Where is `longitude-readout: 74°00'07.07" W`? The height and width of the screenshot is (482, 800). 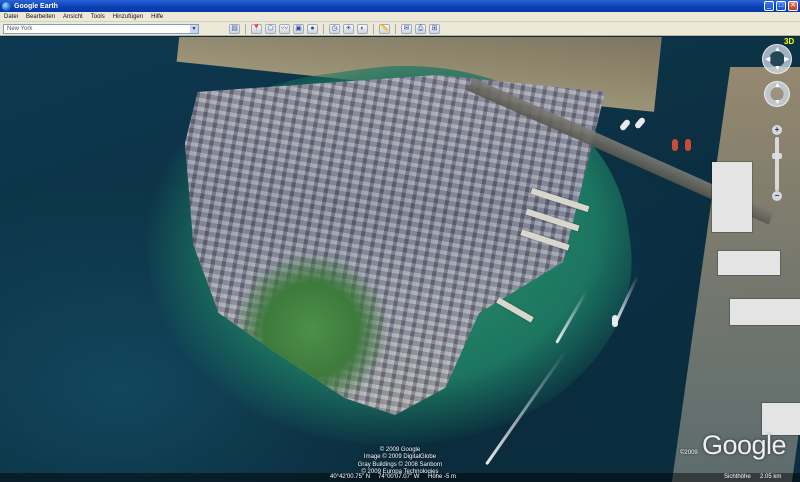 longitude-readout: 74°00'07.07" W is located at coordinates (399, 477).